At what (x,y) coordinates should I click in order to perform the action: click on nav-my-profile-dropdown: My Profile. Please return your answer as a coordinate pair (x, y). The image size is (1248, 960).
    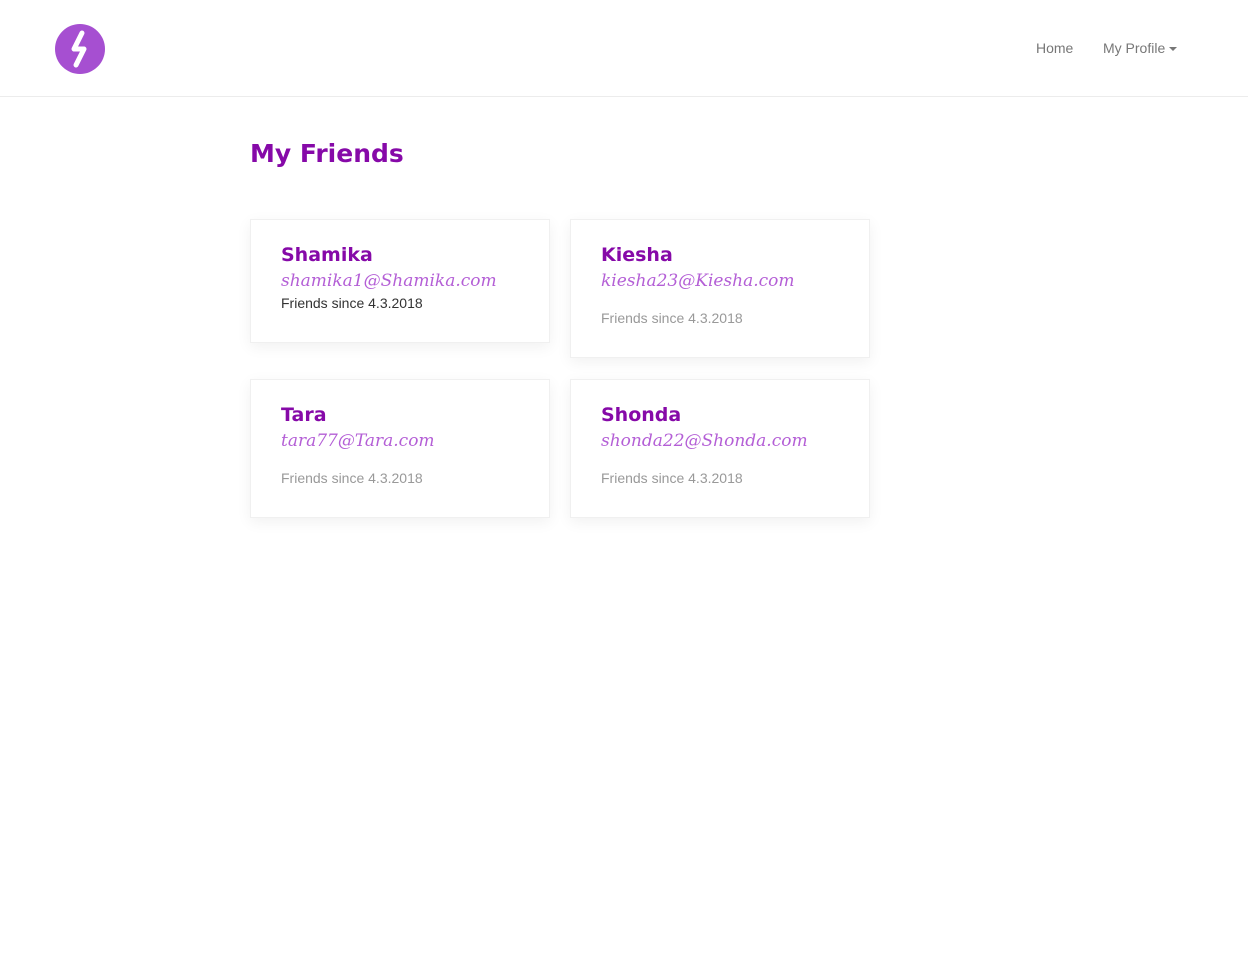
    Looking at the image, I should click on (1140, 48).